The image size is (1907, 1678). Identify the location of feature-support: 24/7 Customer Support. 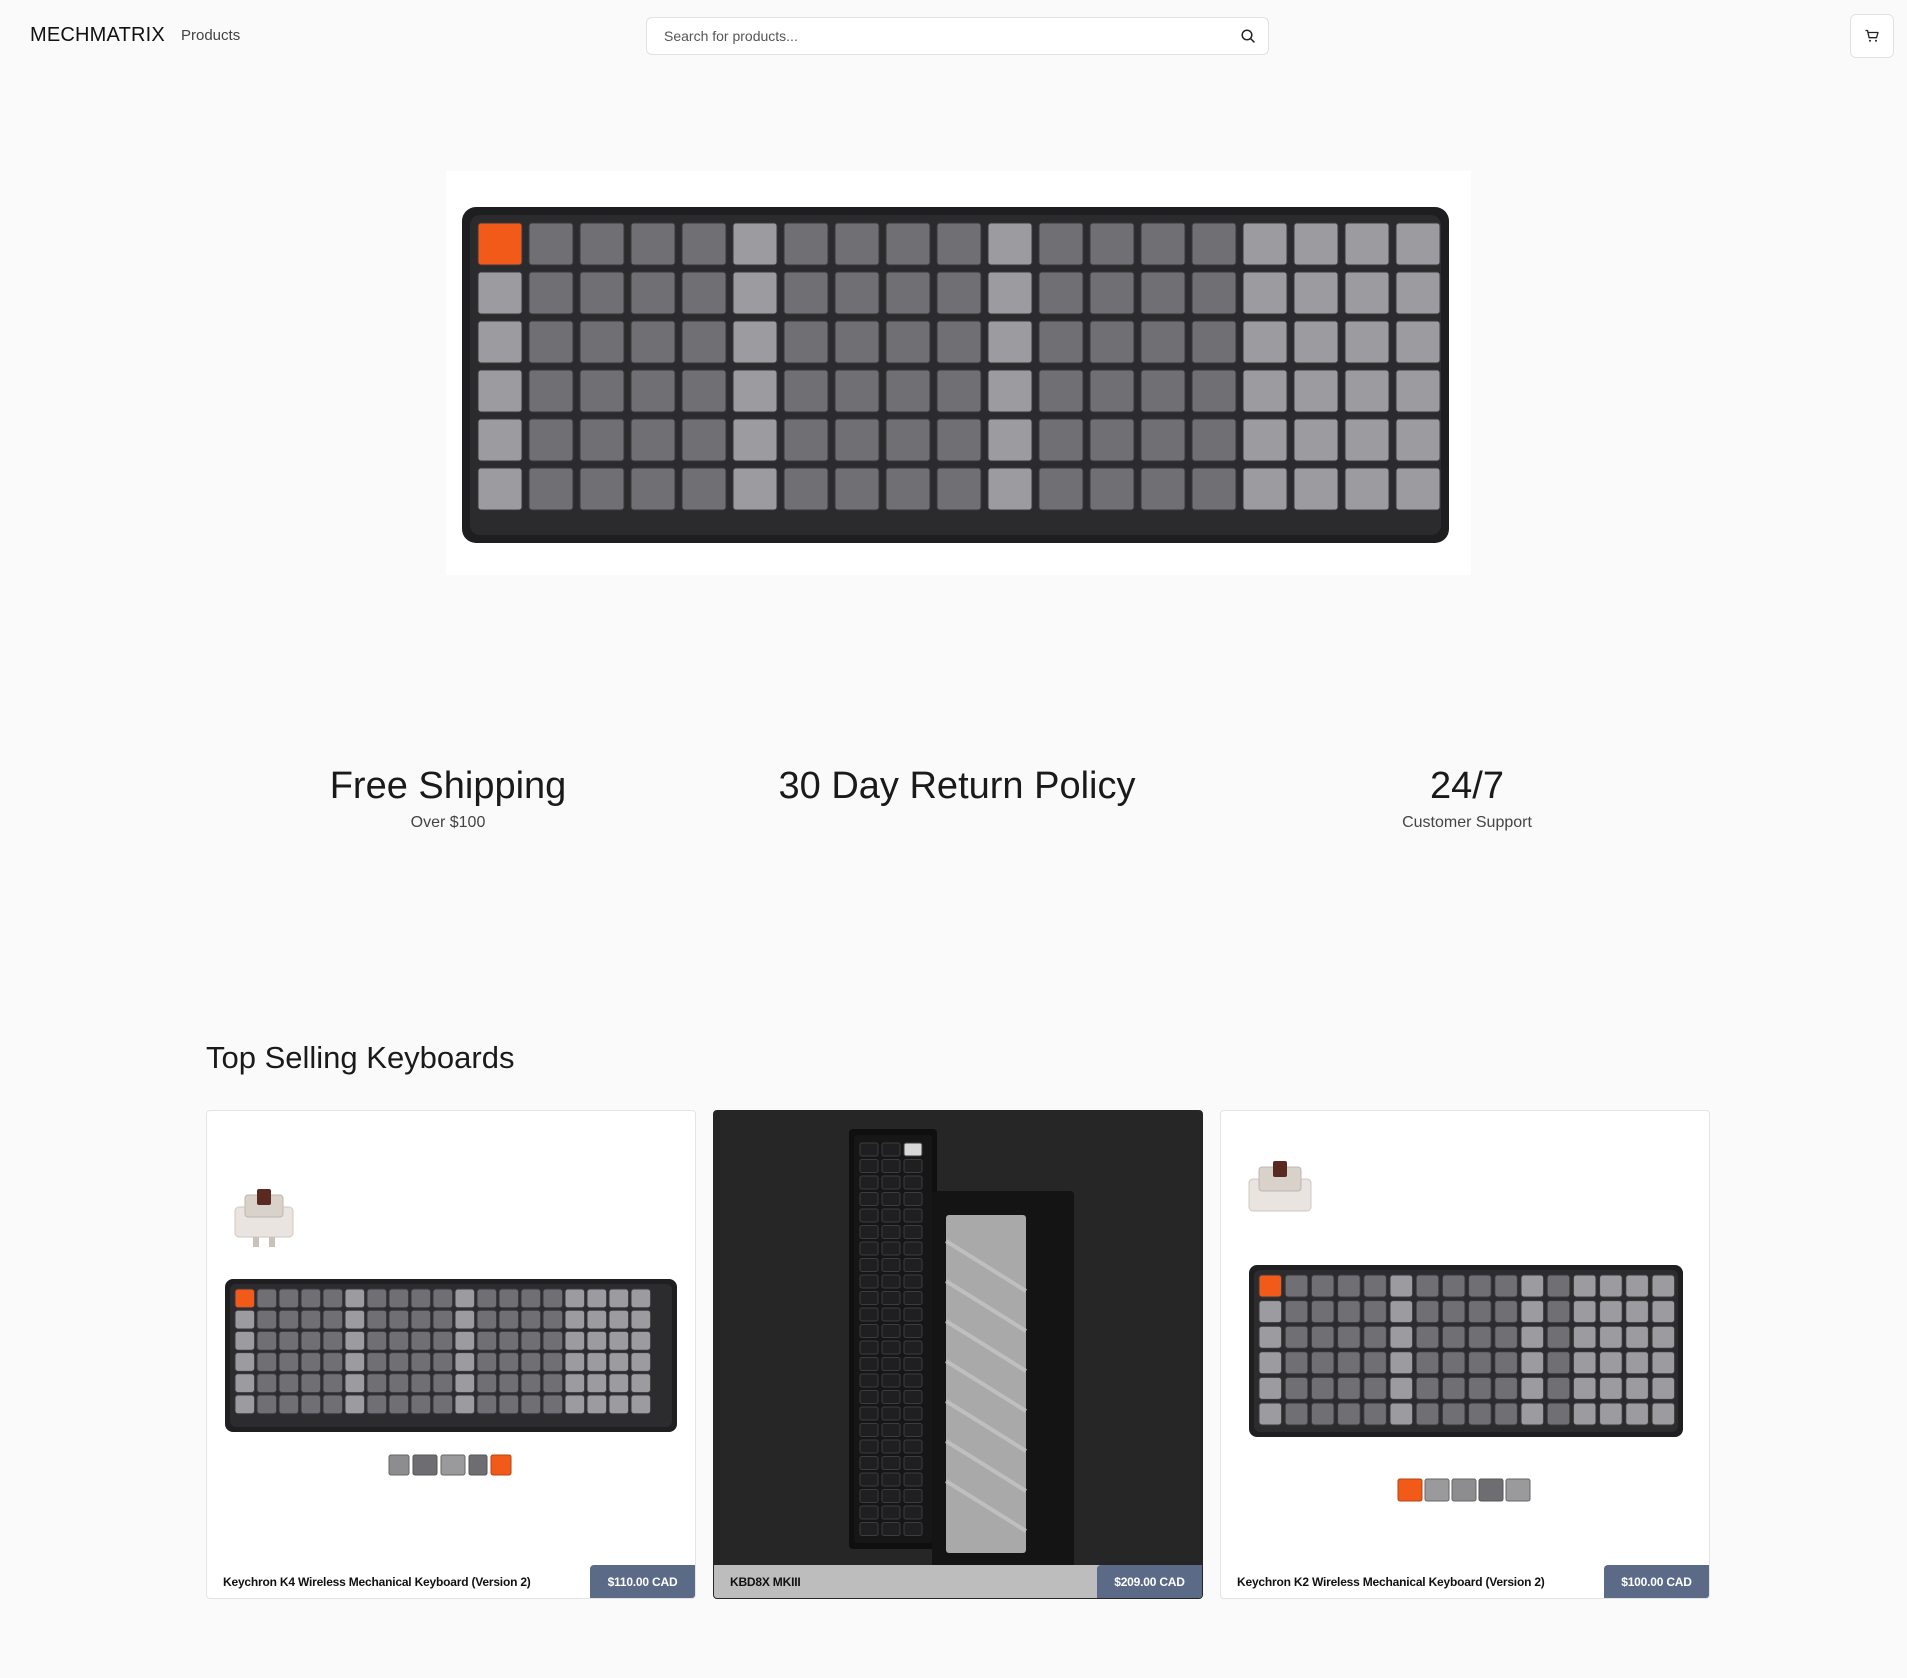
(1467, 798).